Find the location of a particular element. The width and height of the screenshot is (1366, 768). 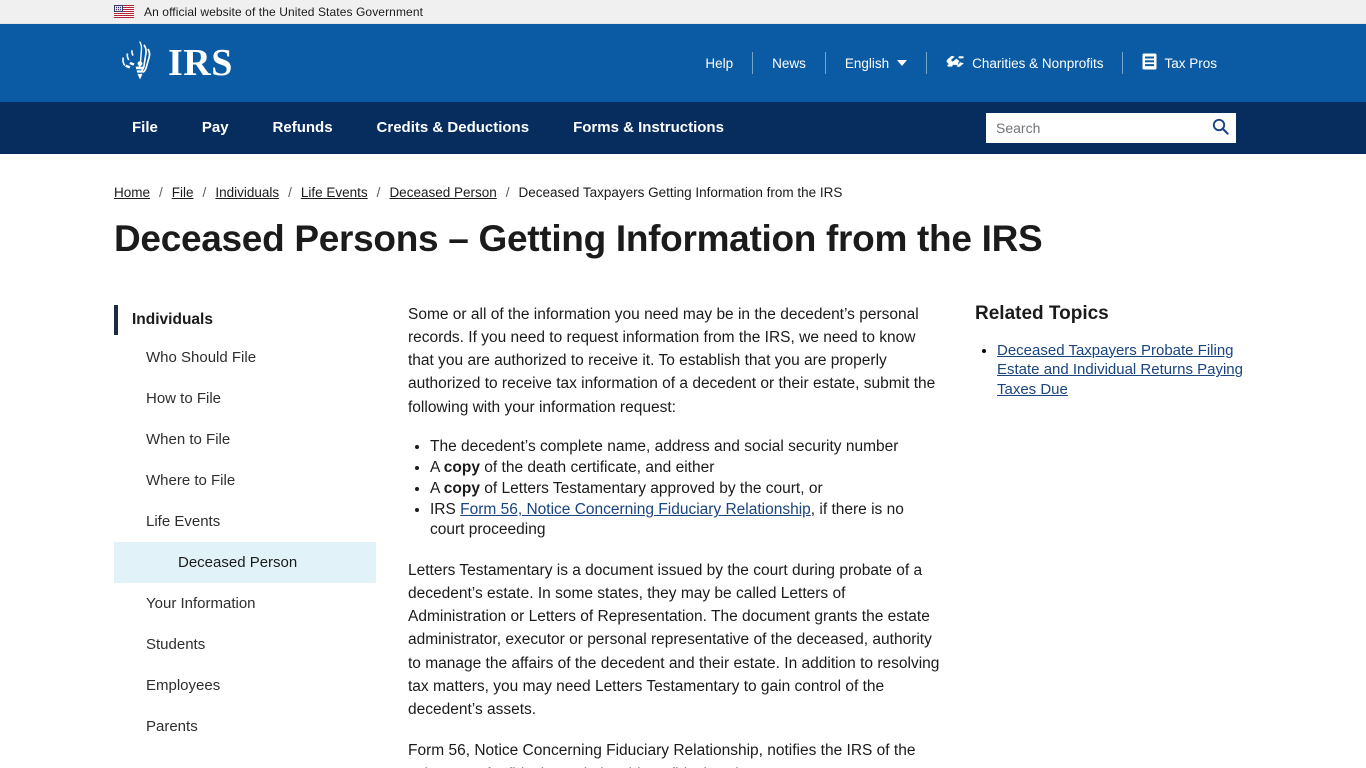

breadcrumb-item-individuals: Individuals is located at coordinates (247, 192).